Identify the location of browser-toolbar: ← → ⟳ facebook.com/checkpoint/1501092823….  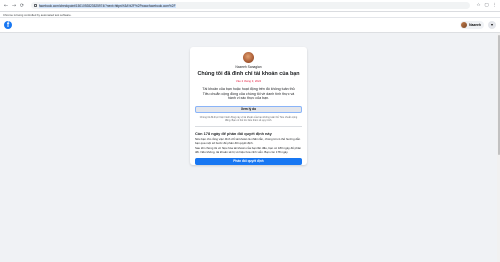
(250, 6).